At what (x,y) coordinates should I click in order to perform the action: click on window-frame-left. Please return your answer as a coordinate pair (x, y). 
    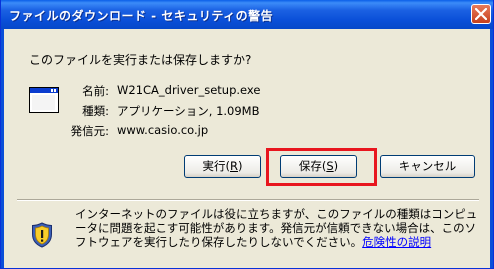
    Looking at the image, I should click on (2, 148).